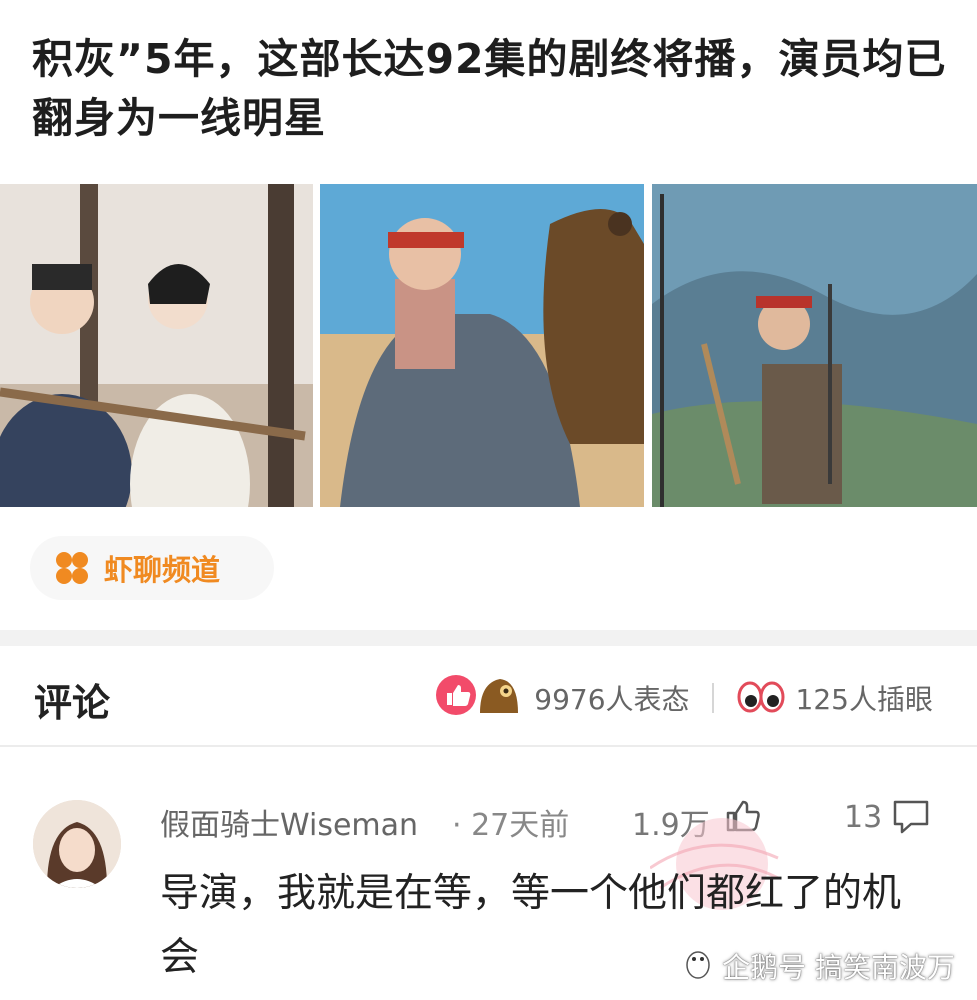 Image resolution: width=977 pixels, height=1000 pixels. I want to click on channel-name: 虾聊频道, so click(162, 570).